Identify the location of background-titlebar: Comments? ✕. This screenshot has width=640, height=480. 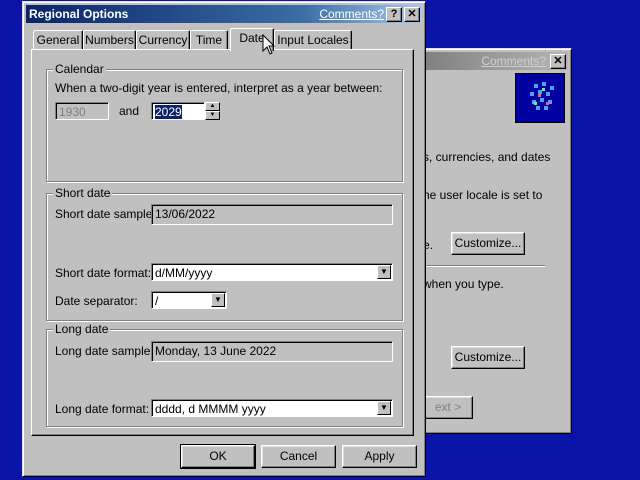
(496, 61).